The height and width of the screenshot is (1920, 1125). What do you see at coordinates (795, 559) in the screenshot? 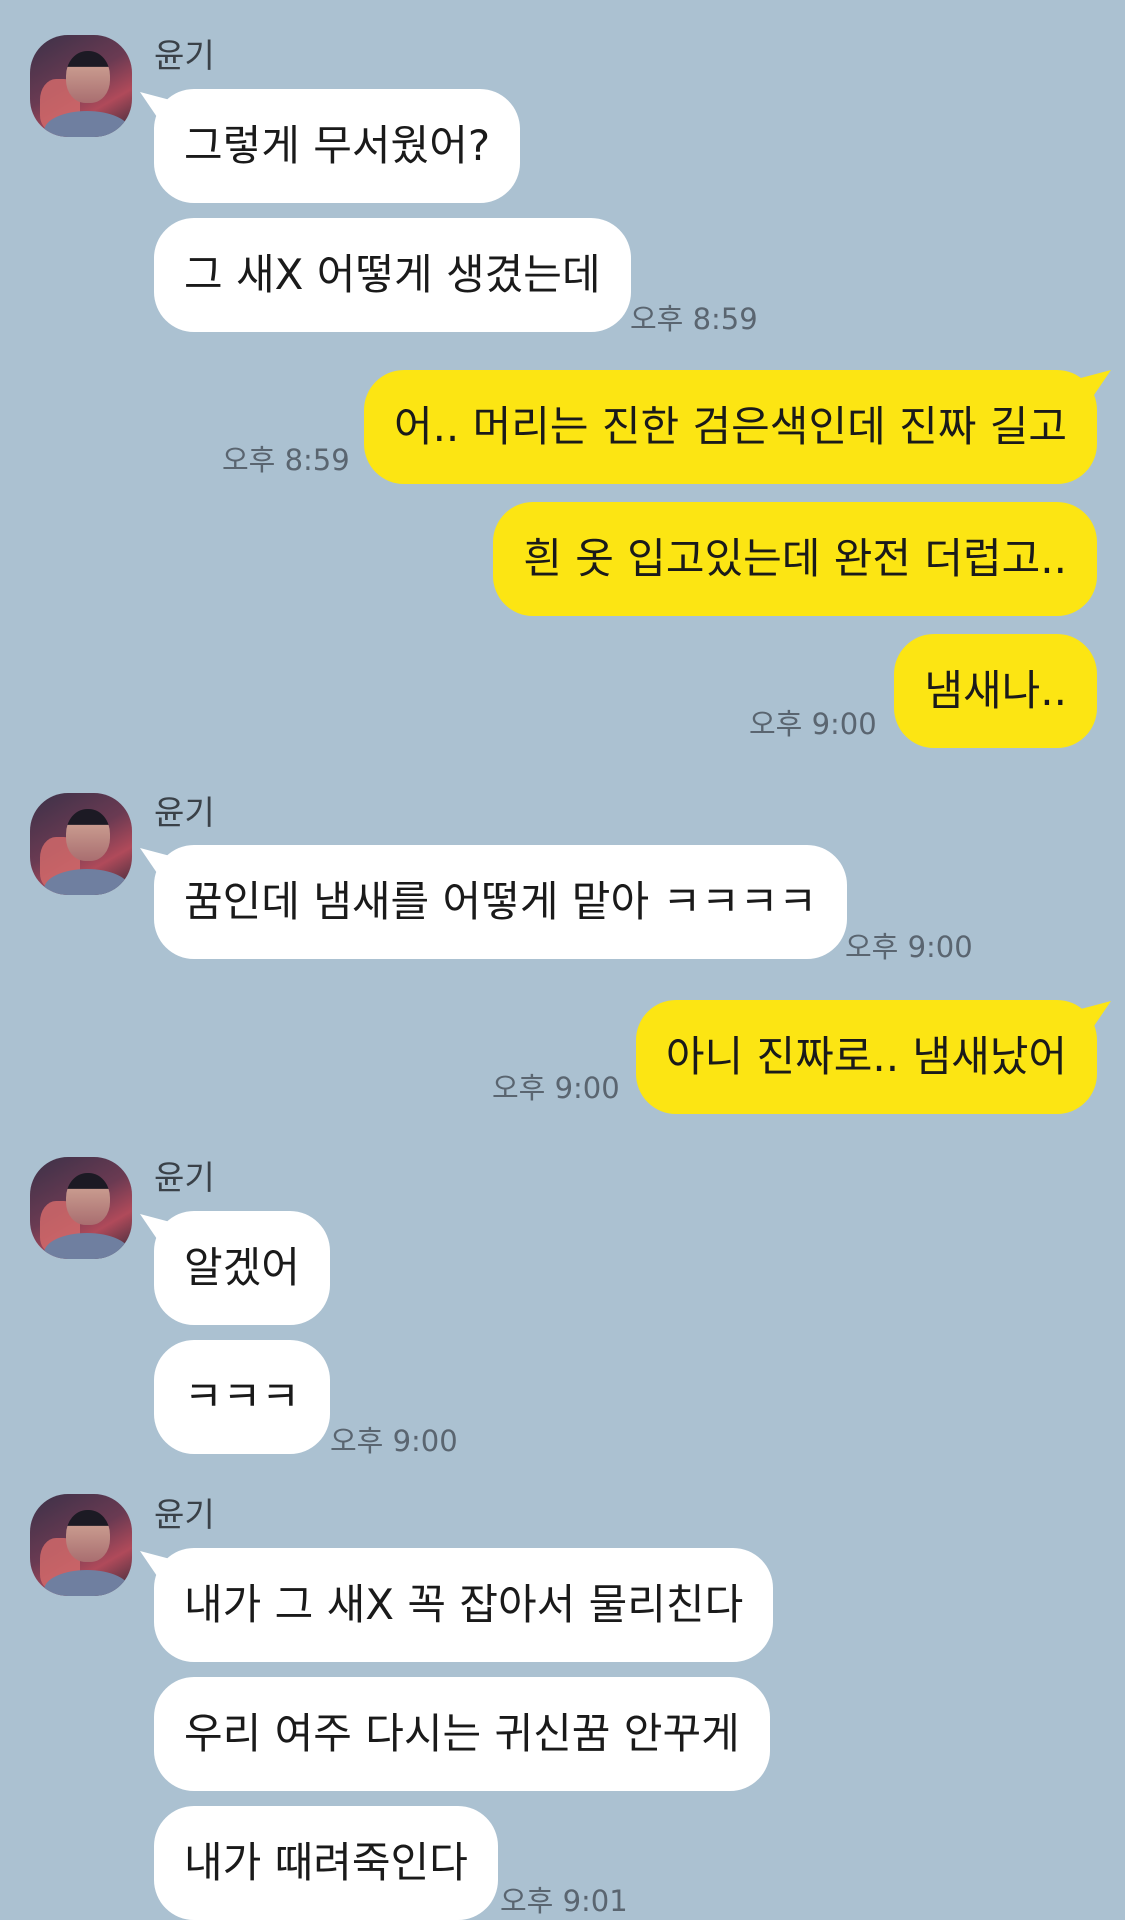
I see `outgoing-message: 흰 옷 입고있는데 완전 더럽고..` at bounding box center [795, 559].